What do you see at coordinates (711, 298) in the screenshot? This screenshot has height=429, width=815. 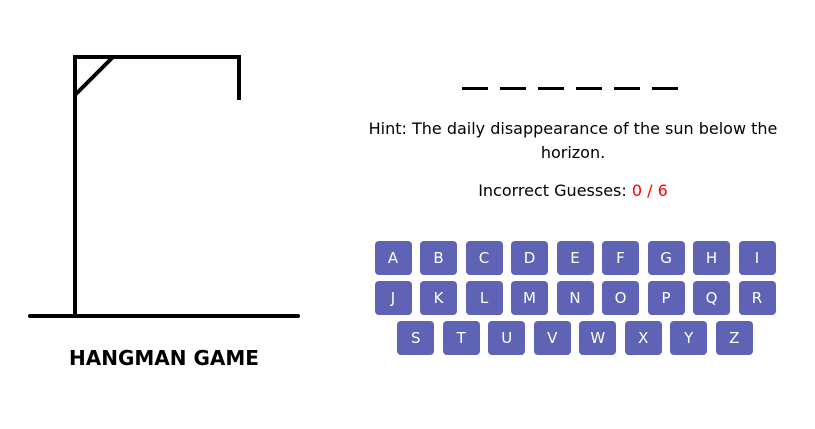 I see `letter-key-q: Q` at bounding box center [711, 298].